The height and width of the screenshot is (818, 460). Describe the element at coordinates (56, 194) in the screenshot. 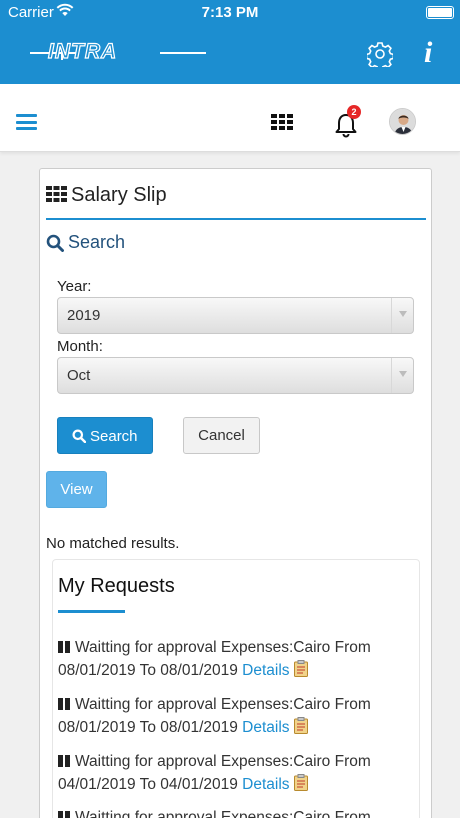

I see `grid-icon` at that location.